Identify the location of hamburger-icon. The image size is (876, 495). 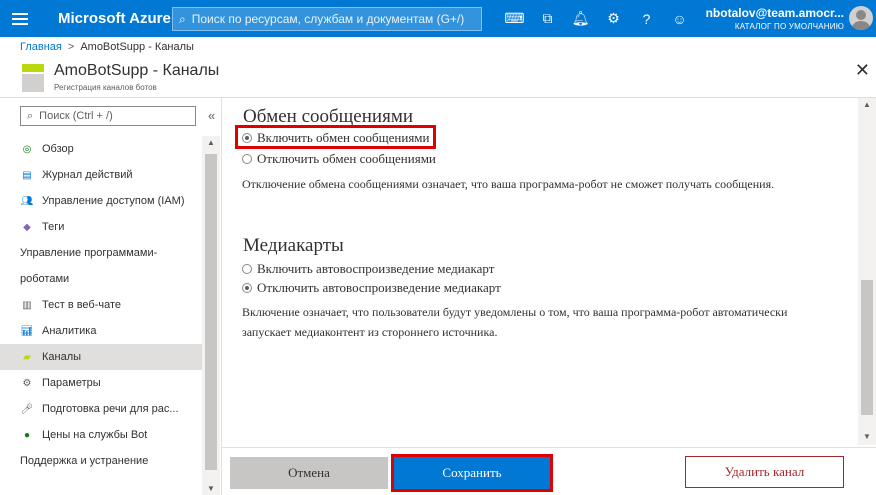
(20, 18).